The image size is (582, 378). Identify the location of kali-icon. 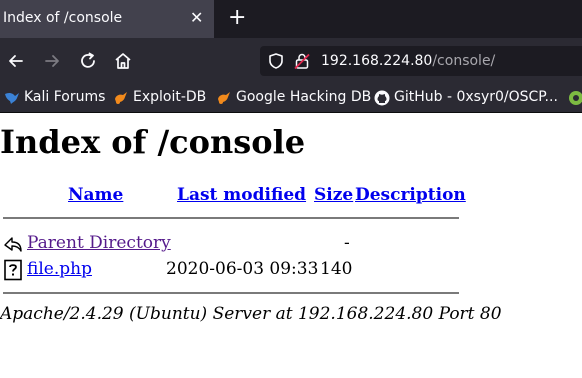
(12, 98).